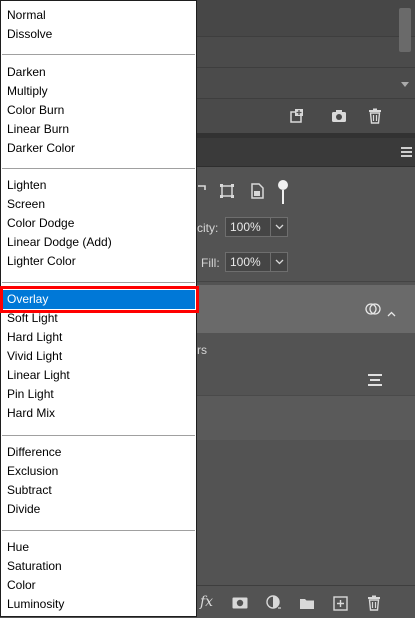 This screenshot has height=618, width=415. I want to click on menu-item-color-dodge: Color Dodge, so click(98, 223).